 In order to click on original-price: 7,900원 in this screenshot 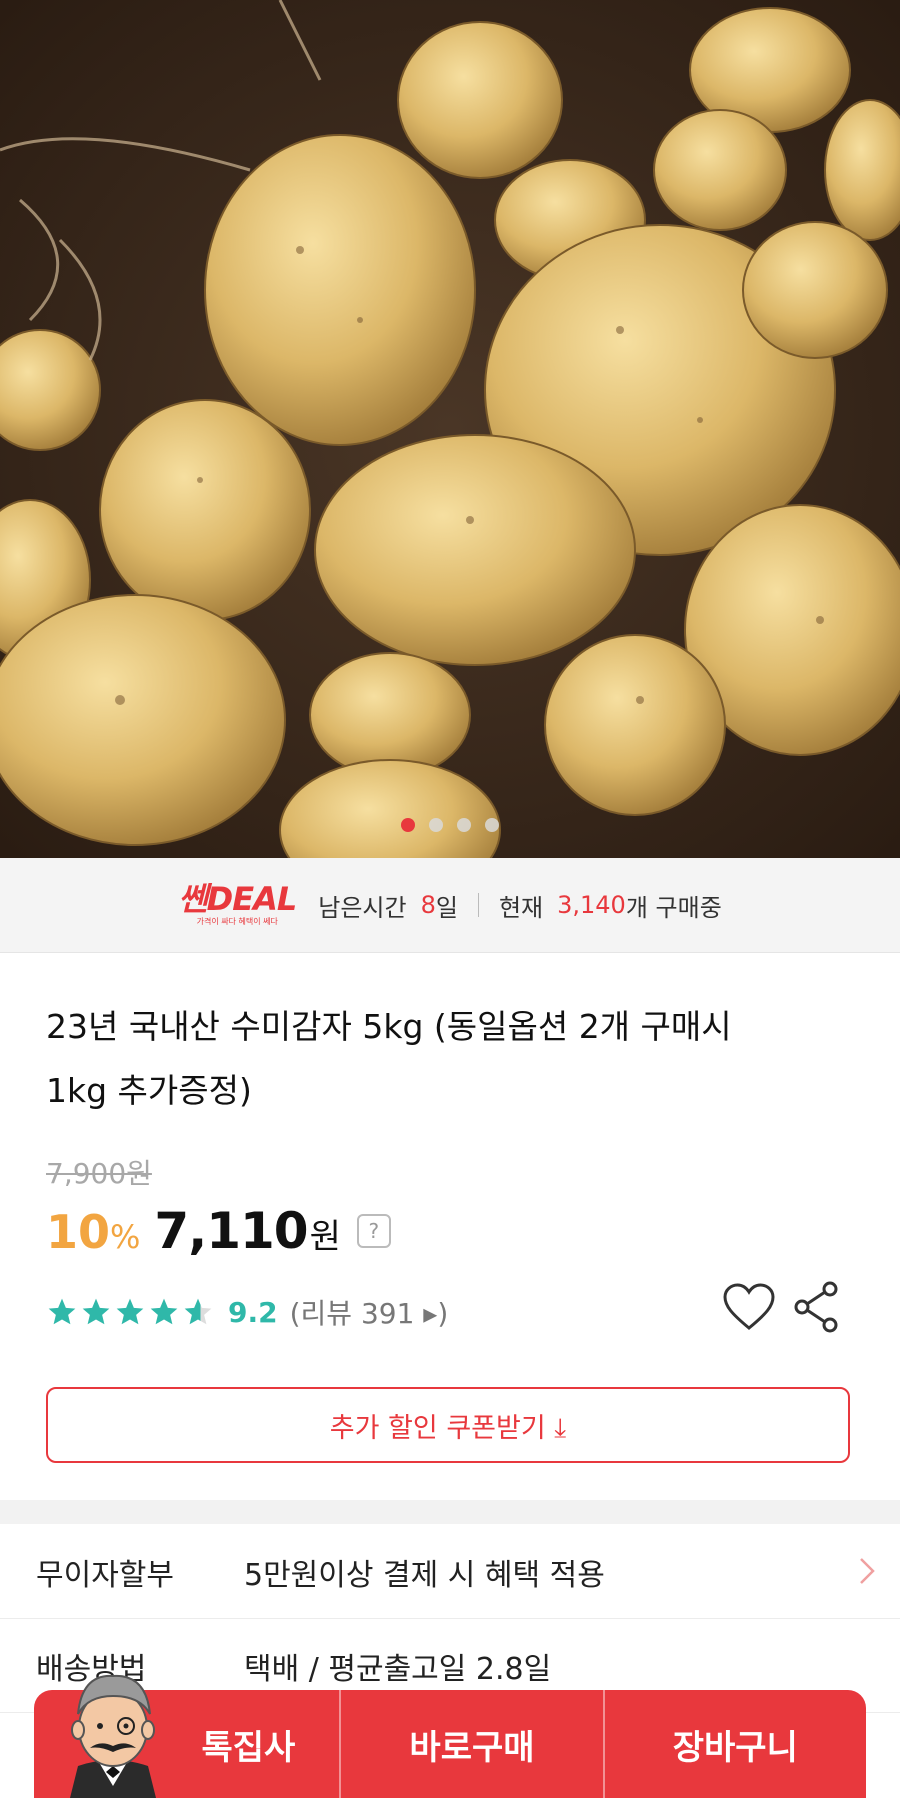, I will do `click(99, 1173)`.